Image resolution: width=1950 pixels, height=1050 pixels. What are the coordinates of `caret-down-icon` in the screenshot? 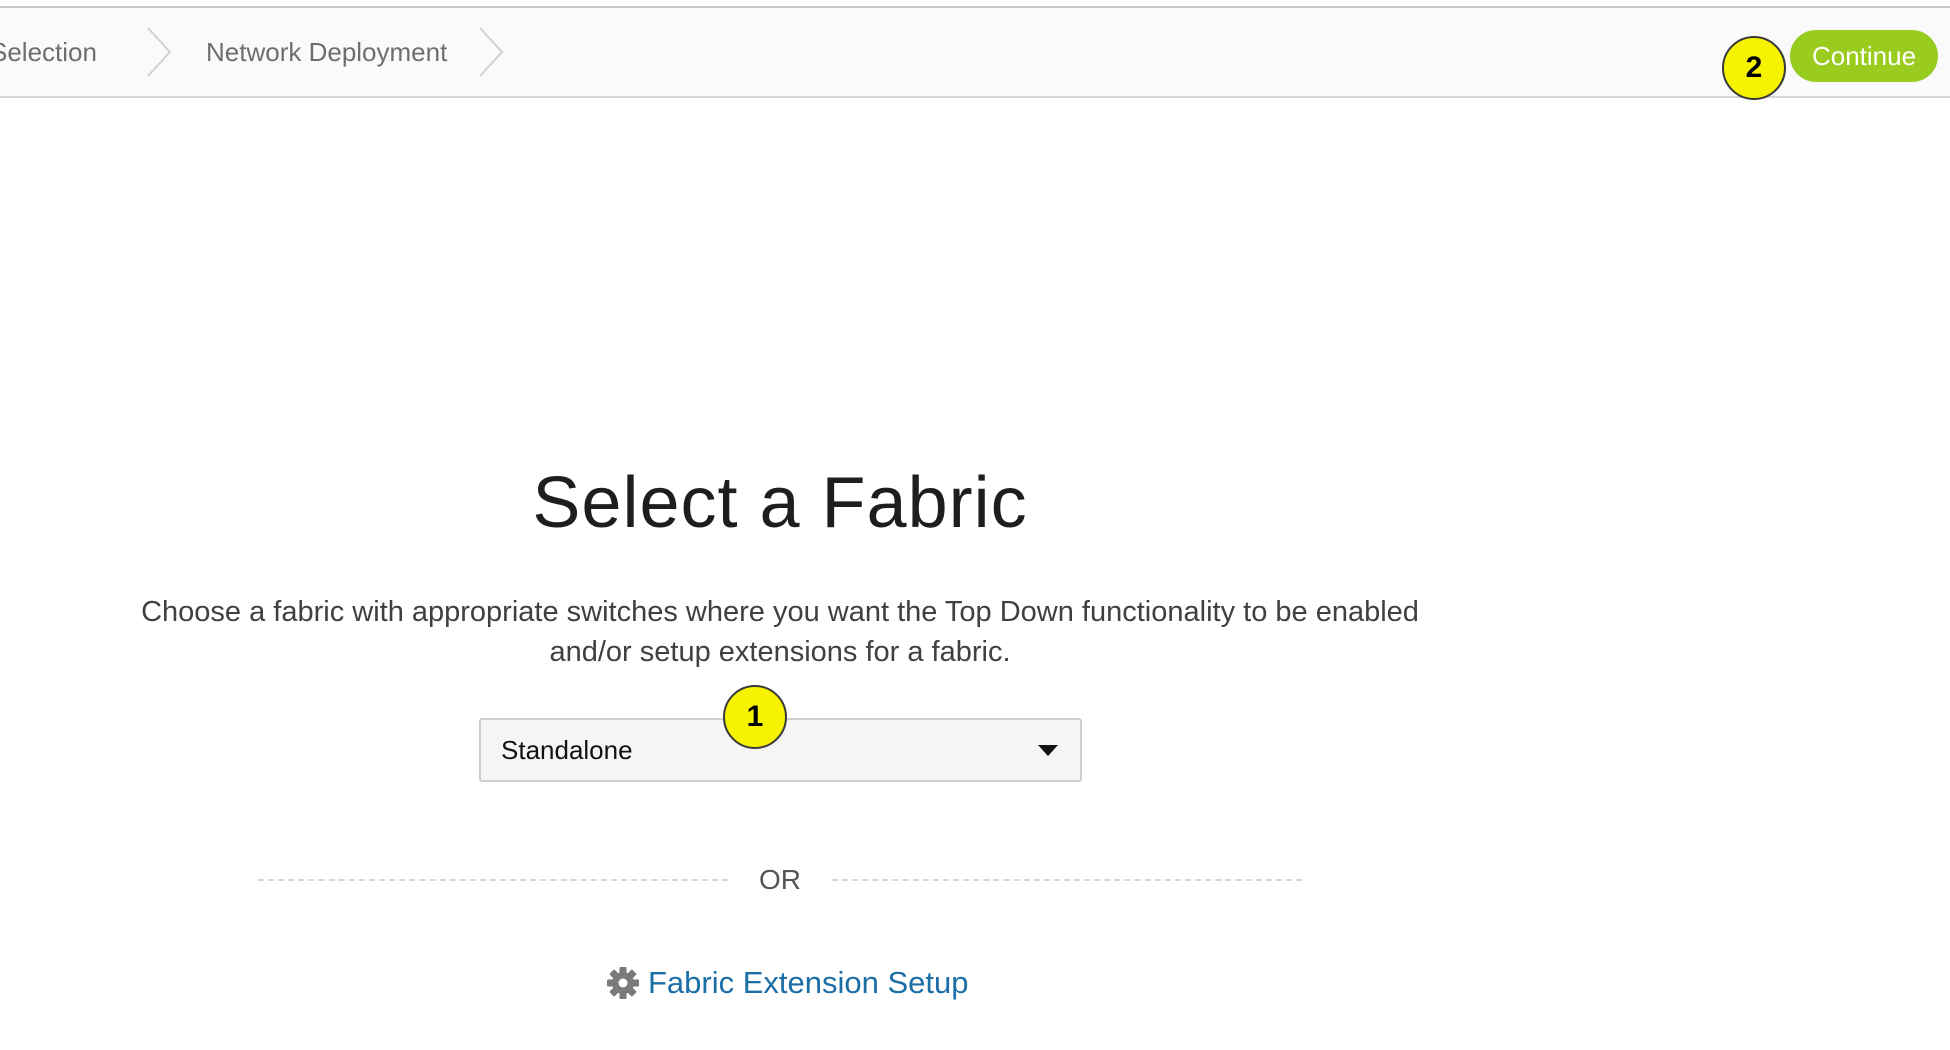 It's located at (1048, 750).